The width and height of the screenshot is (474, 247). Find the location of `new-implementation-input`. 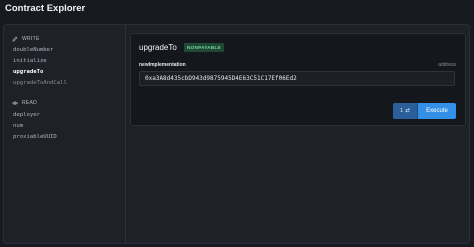

new-implementation-input is located at coordinates (297, 78).